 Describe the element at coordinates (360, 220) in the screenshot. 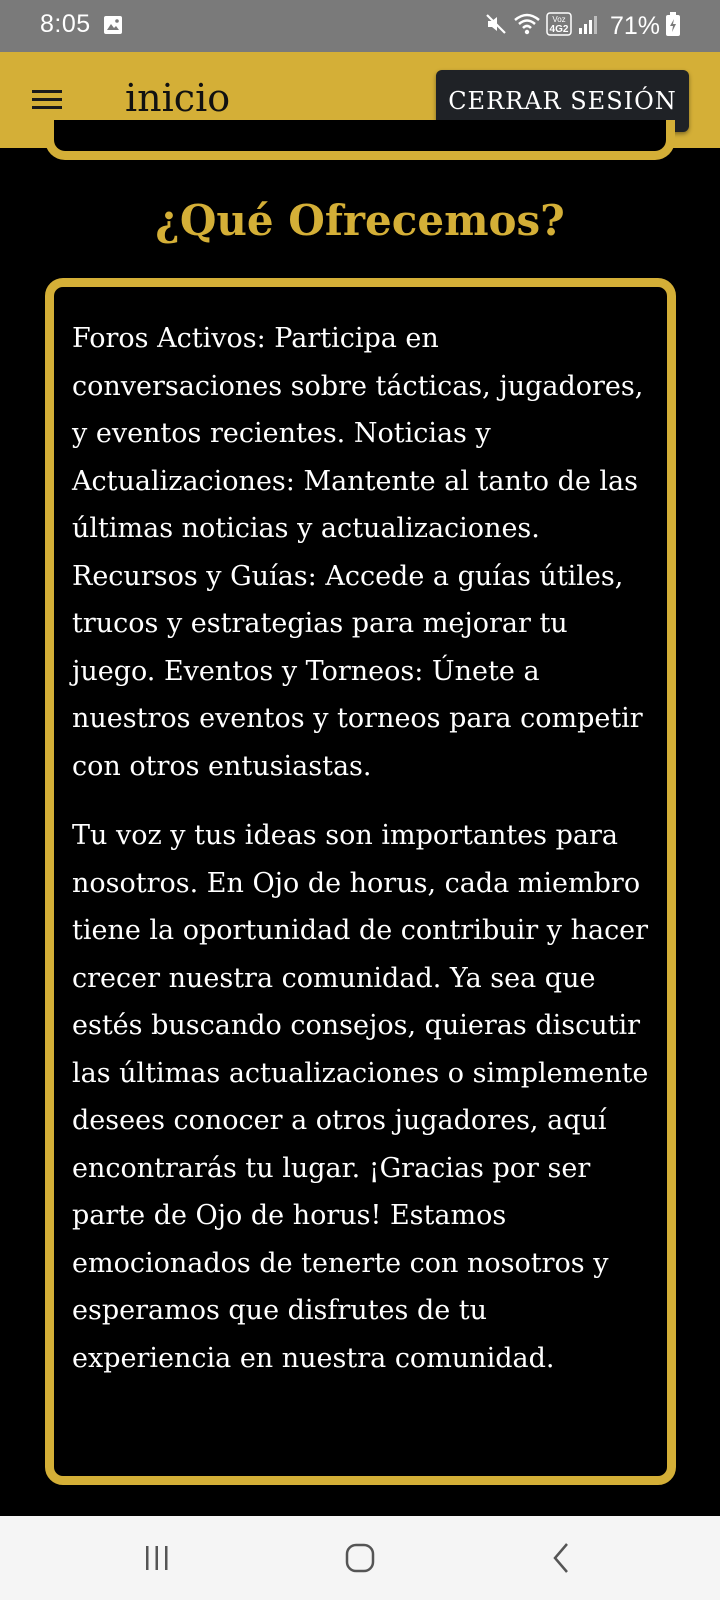

I see `section-heading: ¿Qué Ofrecemos?` at that location.